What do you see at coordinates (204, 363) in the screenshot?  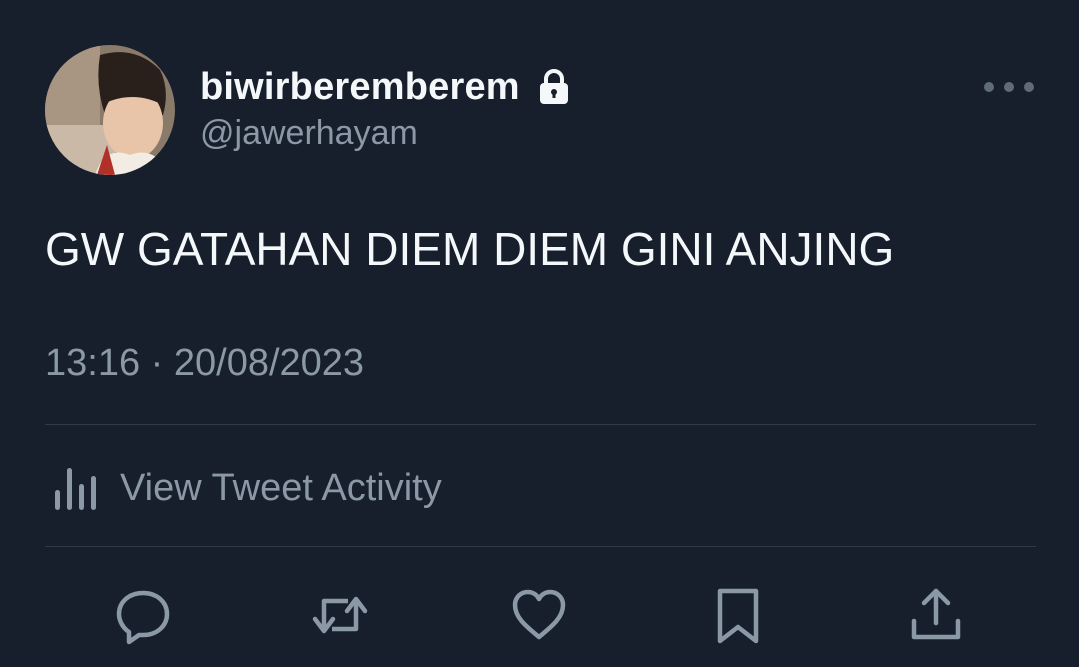 I see `tweet-timestamp: 13:16 · 20/08/2023` at bounding box center [204, 363].